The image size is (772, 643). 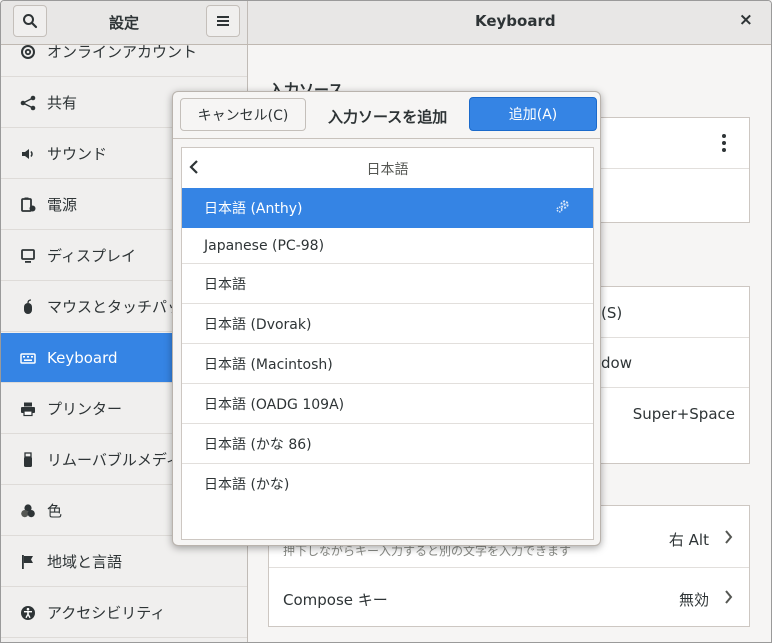 I want to click on hamburger-icon, so click(x=223, y=21).